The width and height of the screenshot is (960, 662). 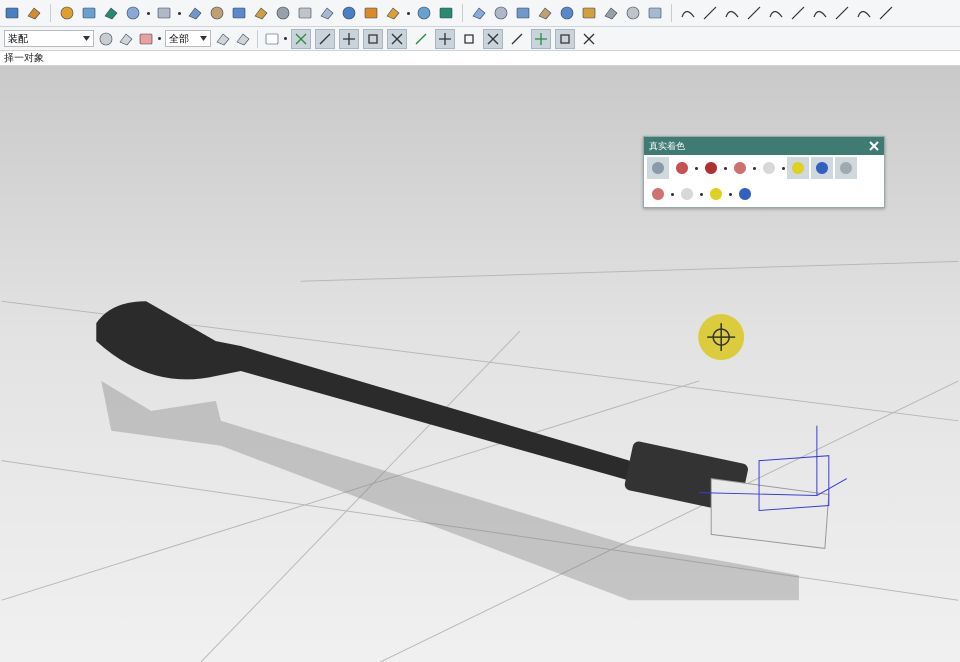 What do you see at coordinates (874, 146) in the screenshot?
I see `close-icon` at bounding box center [874, 146].